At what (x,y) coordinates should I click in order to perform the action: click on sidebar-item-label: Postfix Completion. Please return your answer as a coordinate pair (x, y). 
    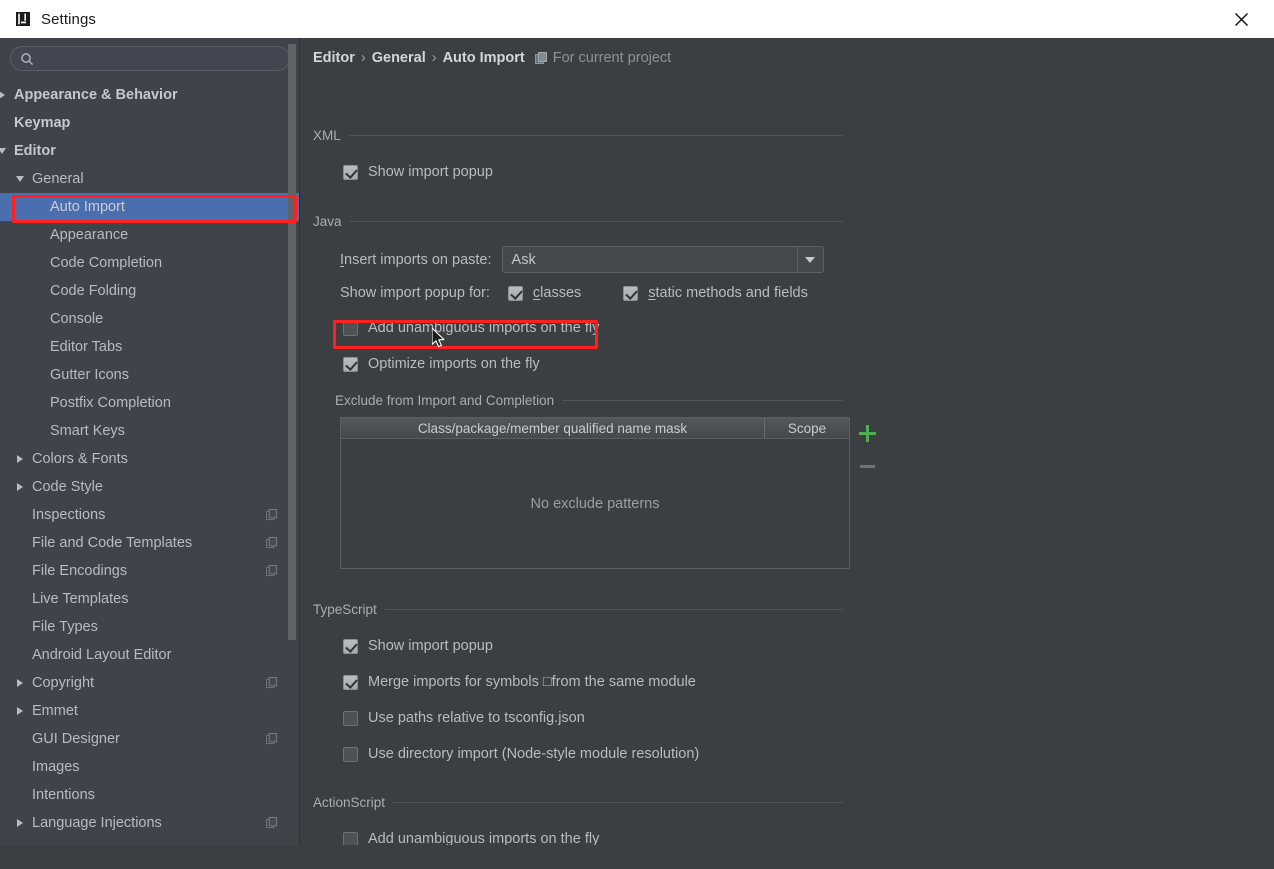
    Looking at the image, I should click on (110, 403).